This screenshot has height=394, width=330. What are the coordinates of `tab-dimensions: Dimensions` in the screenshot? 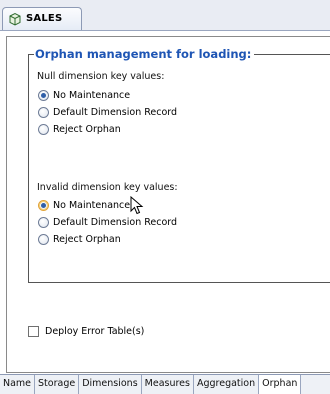 It's located at (110, 384).